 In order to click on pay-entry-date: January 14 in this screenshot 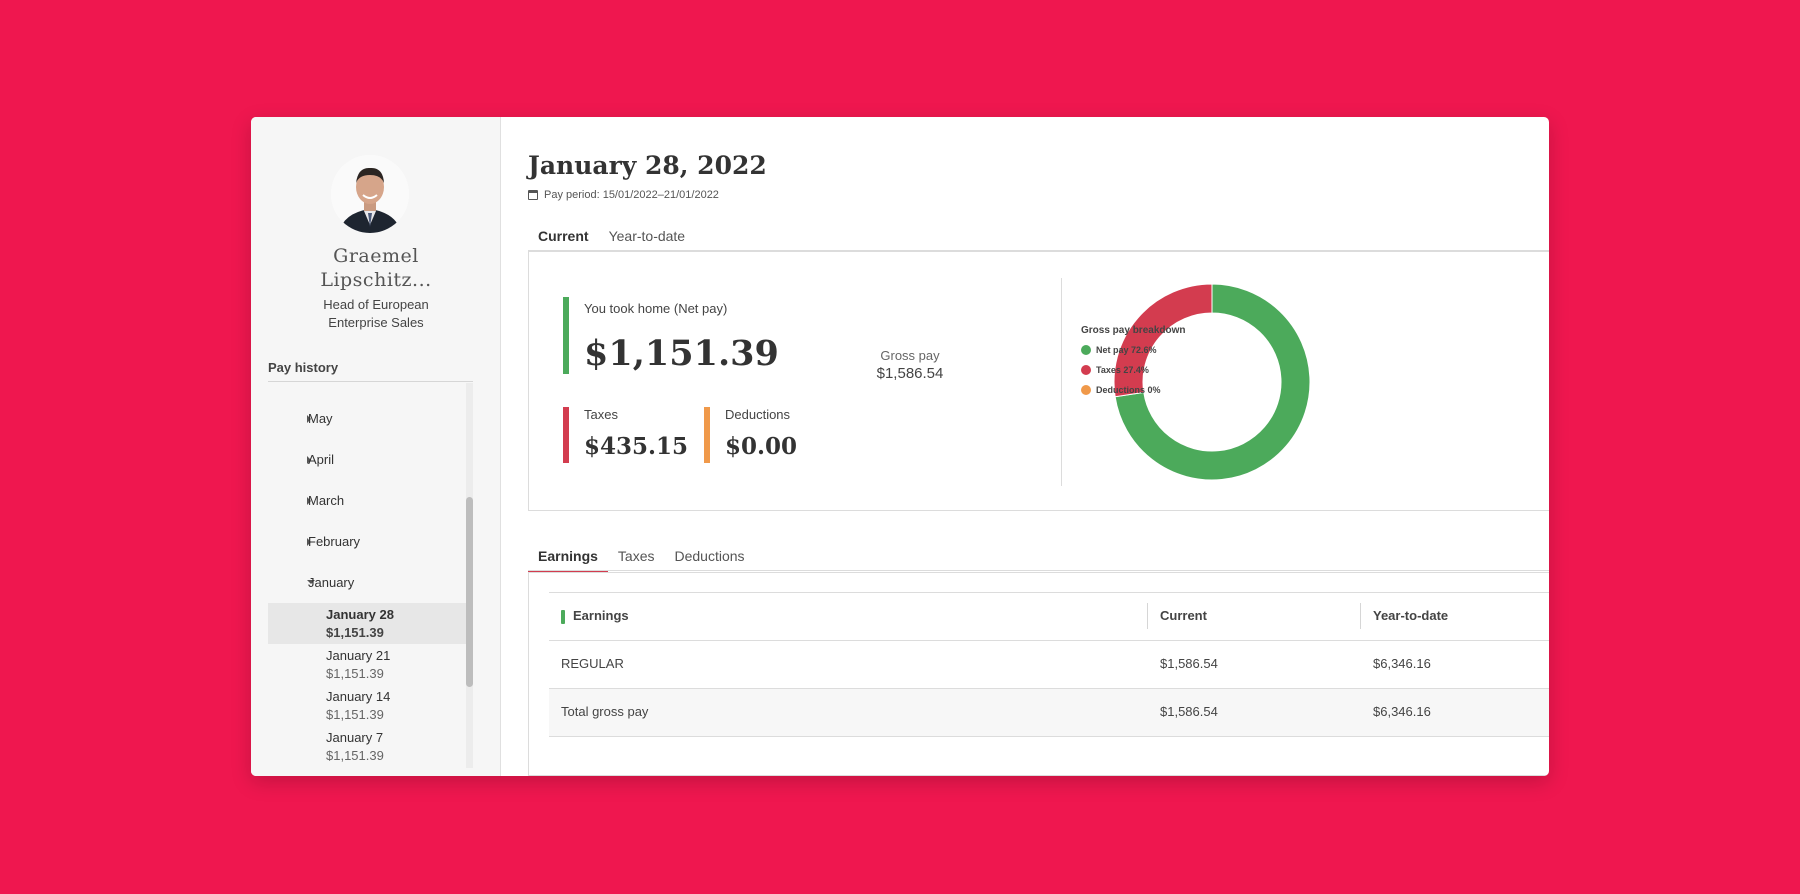, I will do `click(358, 696)`.